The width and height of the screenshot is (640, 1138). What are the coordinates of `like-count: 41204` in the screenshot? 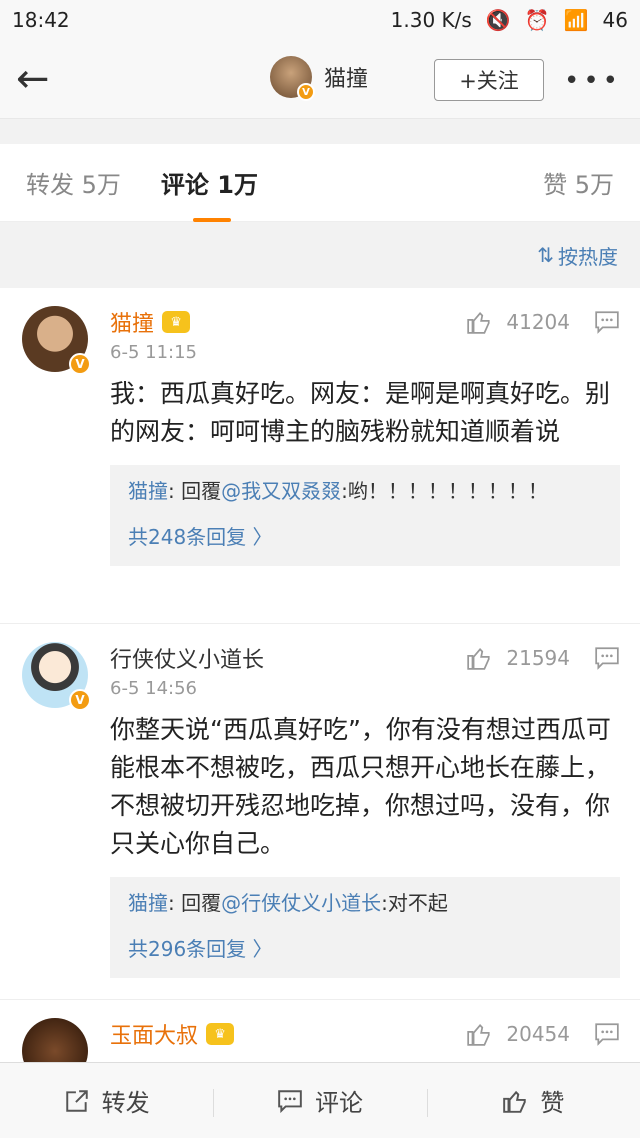 It's located at (538, 322).